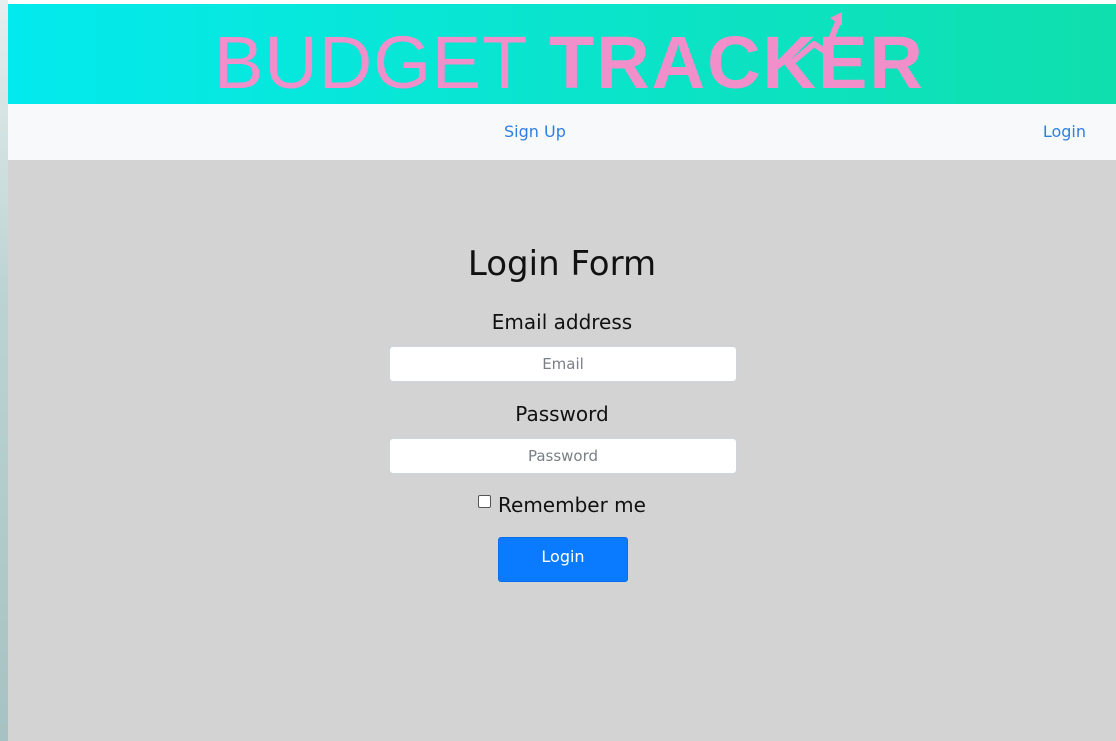  I want to click on remember-me-label: Remember me, so click(572, 505).